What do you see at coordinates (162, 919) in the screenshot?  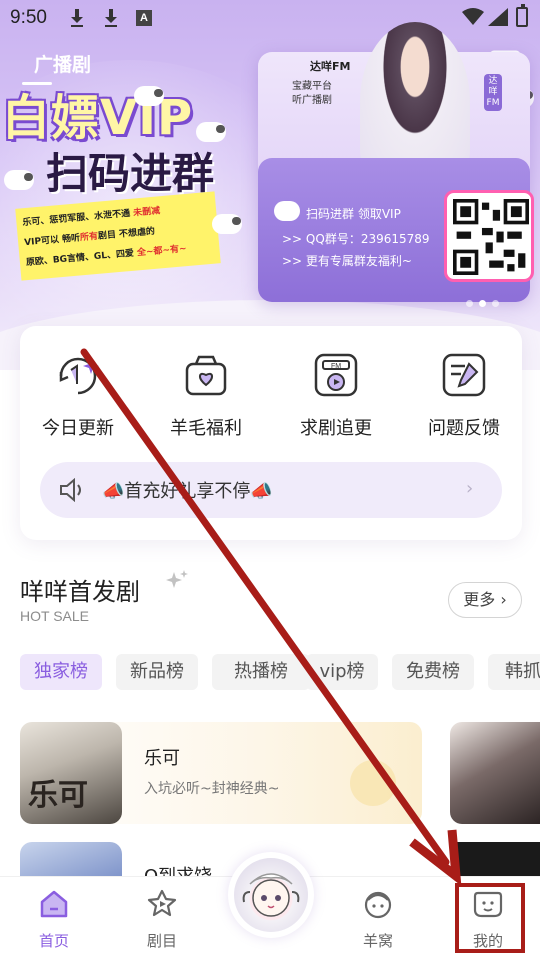 I see `nav-item-dramas: 剧目` at bounding box center [162, 919].